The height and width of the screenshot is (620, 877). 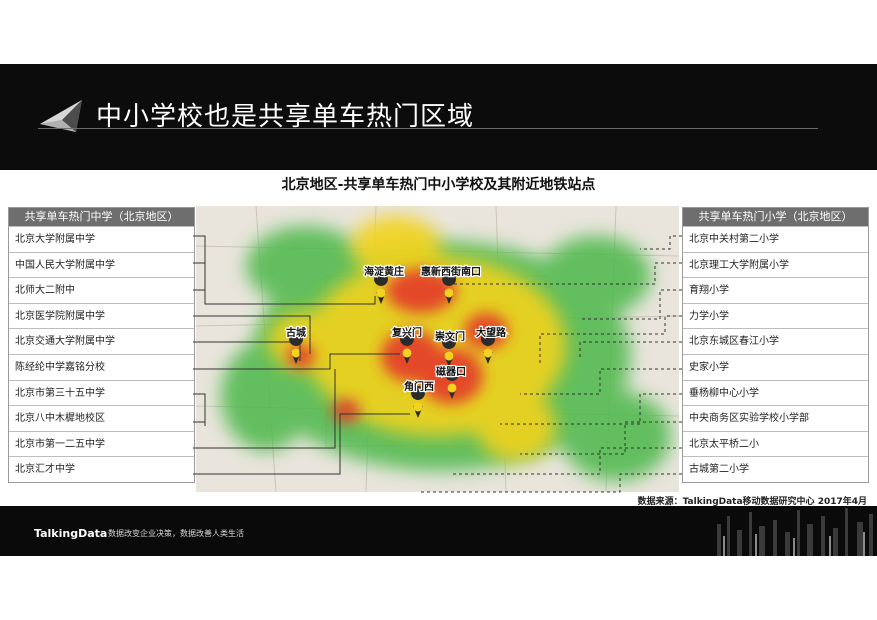 I want to click on station-label: 大望路, so click(x=491, y=332).